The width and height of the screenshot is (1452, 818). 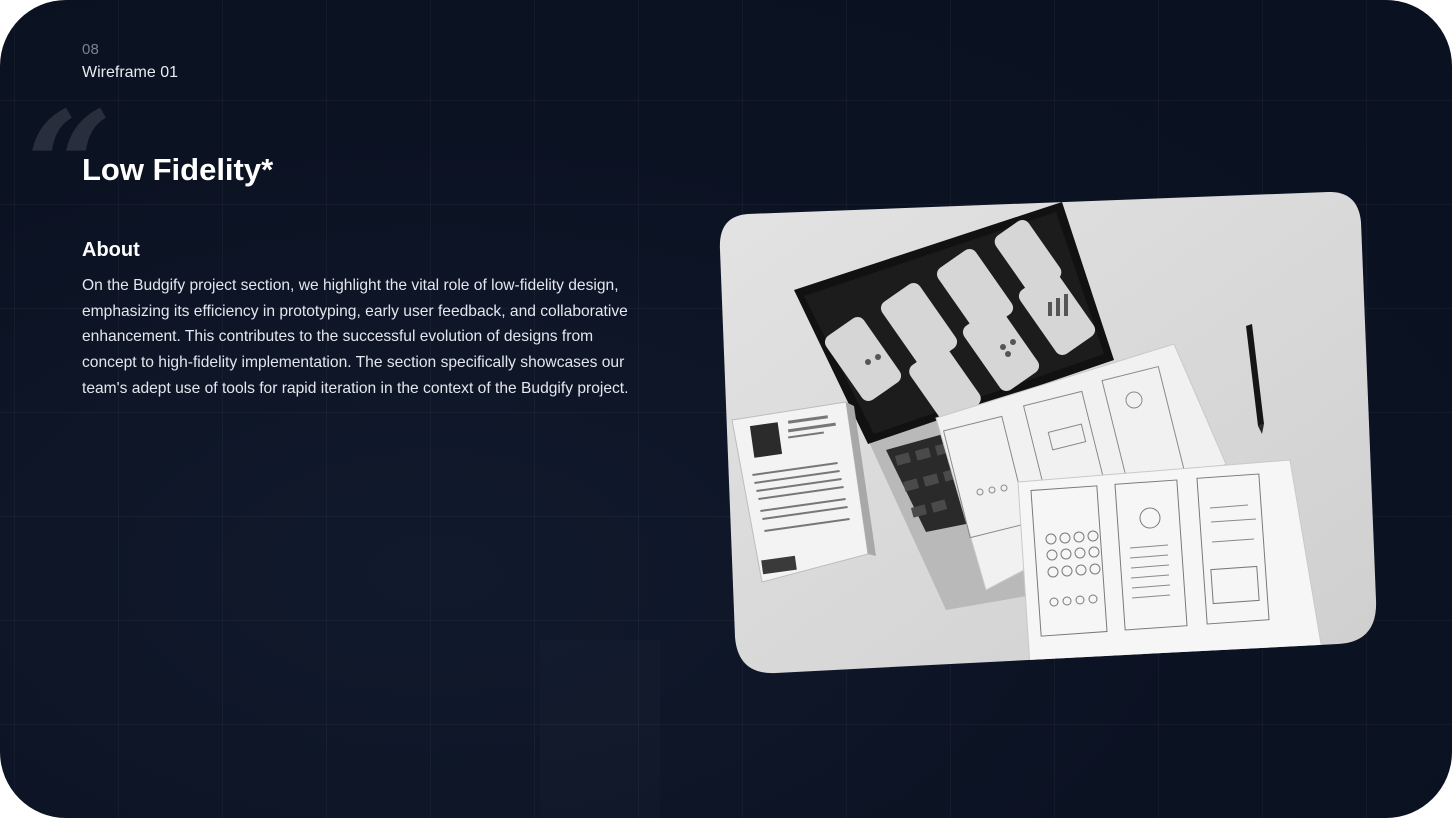 What do you see at coordinates (1170, 563) in the screenshot?
I see `sketch-paper-front` at bounding box center [1170, 563].